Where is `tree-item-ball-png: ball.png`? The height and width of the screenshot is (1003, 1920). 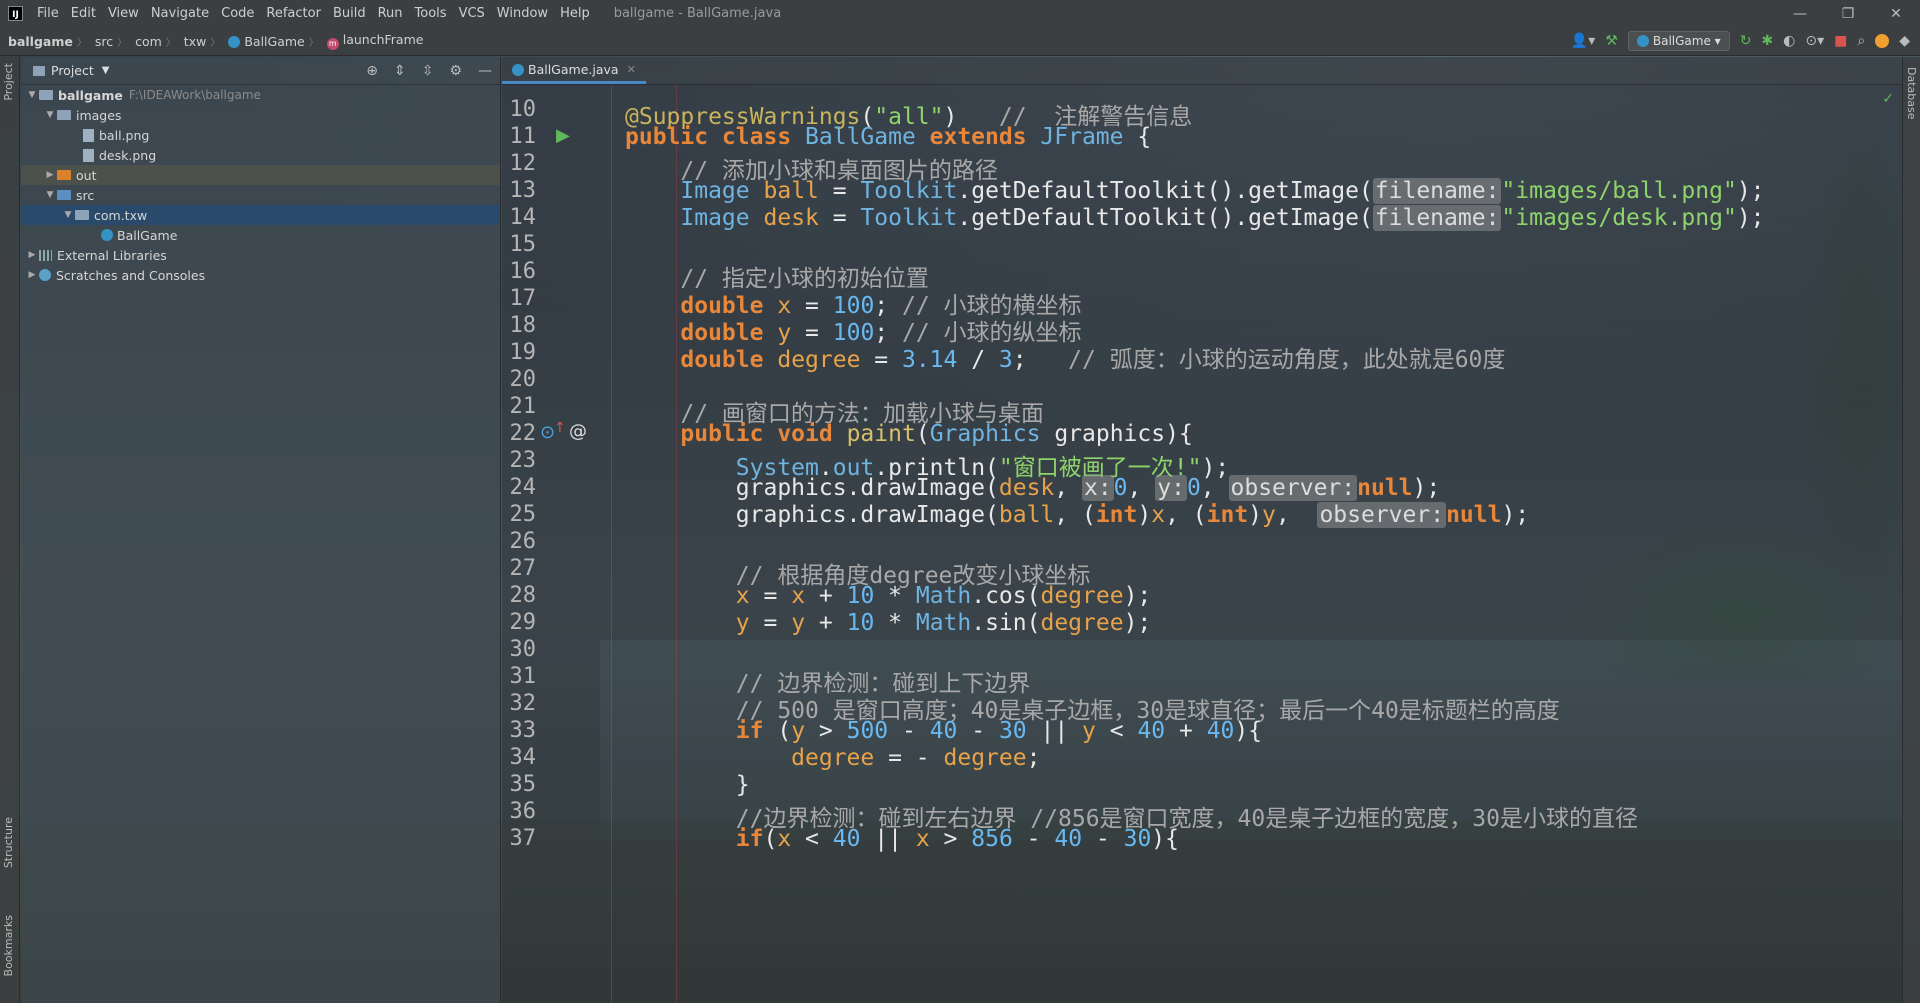
tree-item-ball-png: ball.png is located at coordinates (260, 135).